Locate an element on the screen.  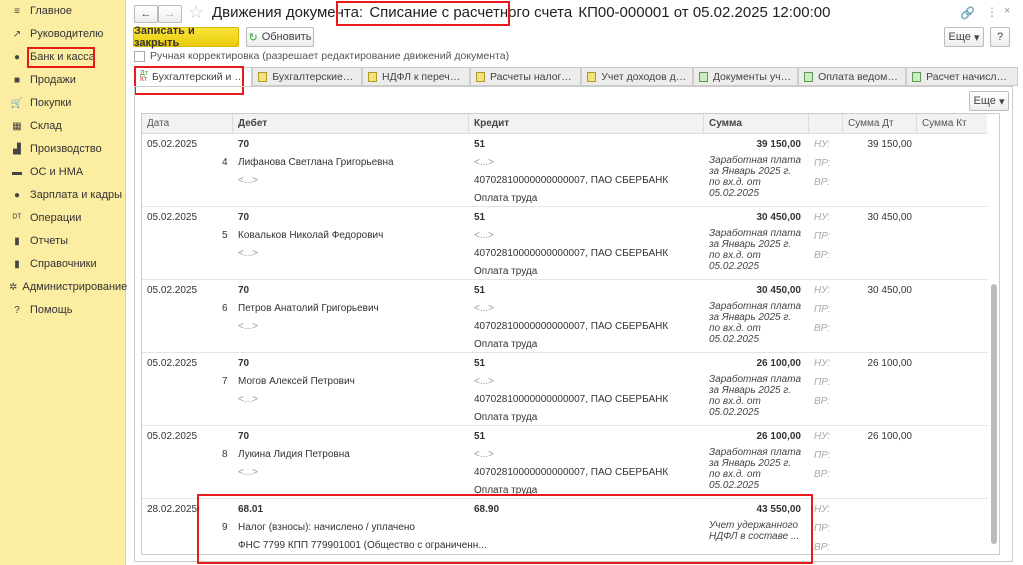
more-button: Еще ▾ is located at coordinates (964, 37).